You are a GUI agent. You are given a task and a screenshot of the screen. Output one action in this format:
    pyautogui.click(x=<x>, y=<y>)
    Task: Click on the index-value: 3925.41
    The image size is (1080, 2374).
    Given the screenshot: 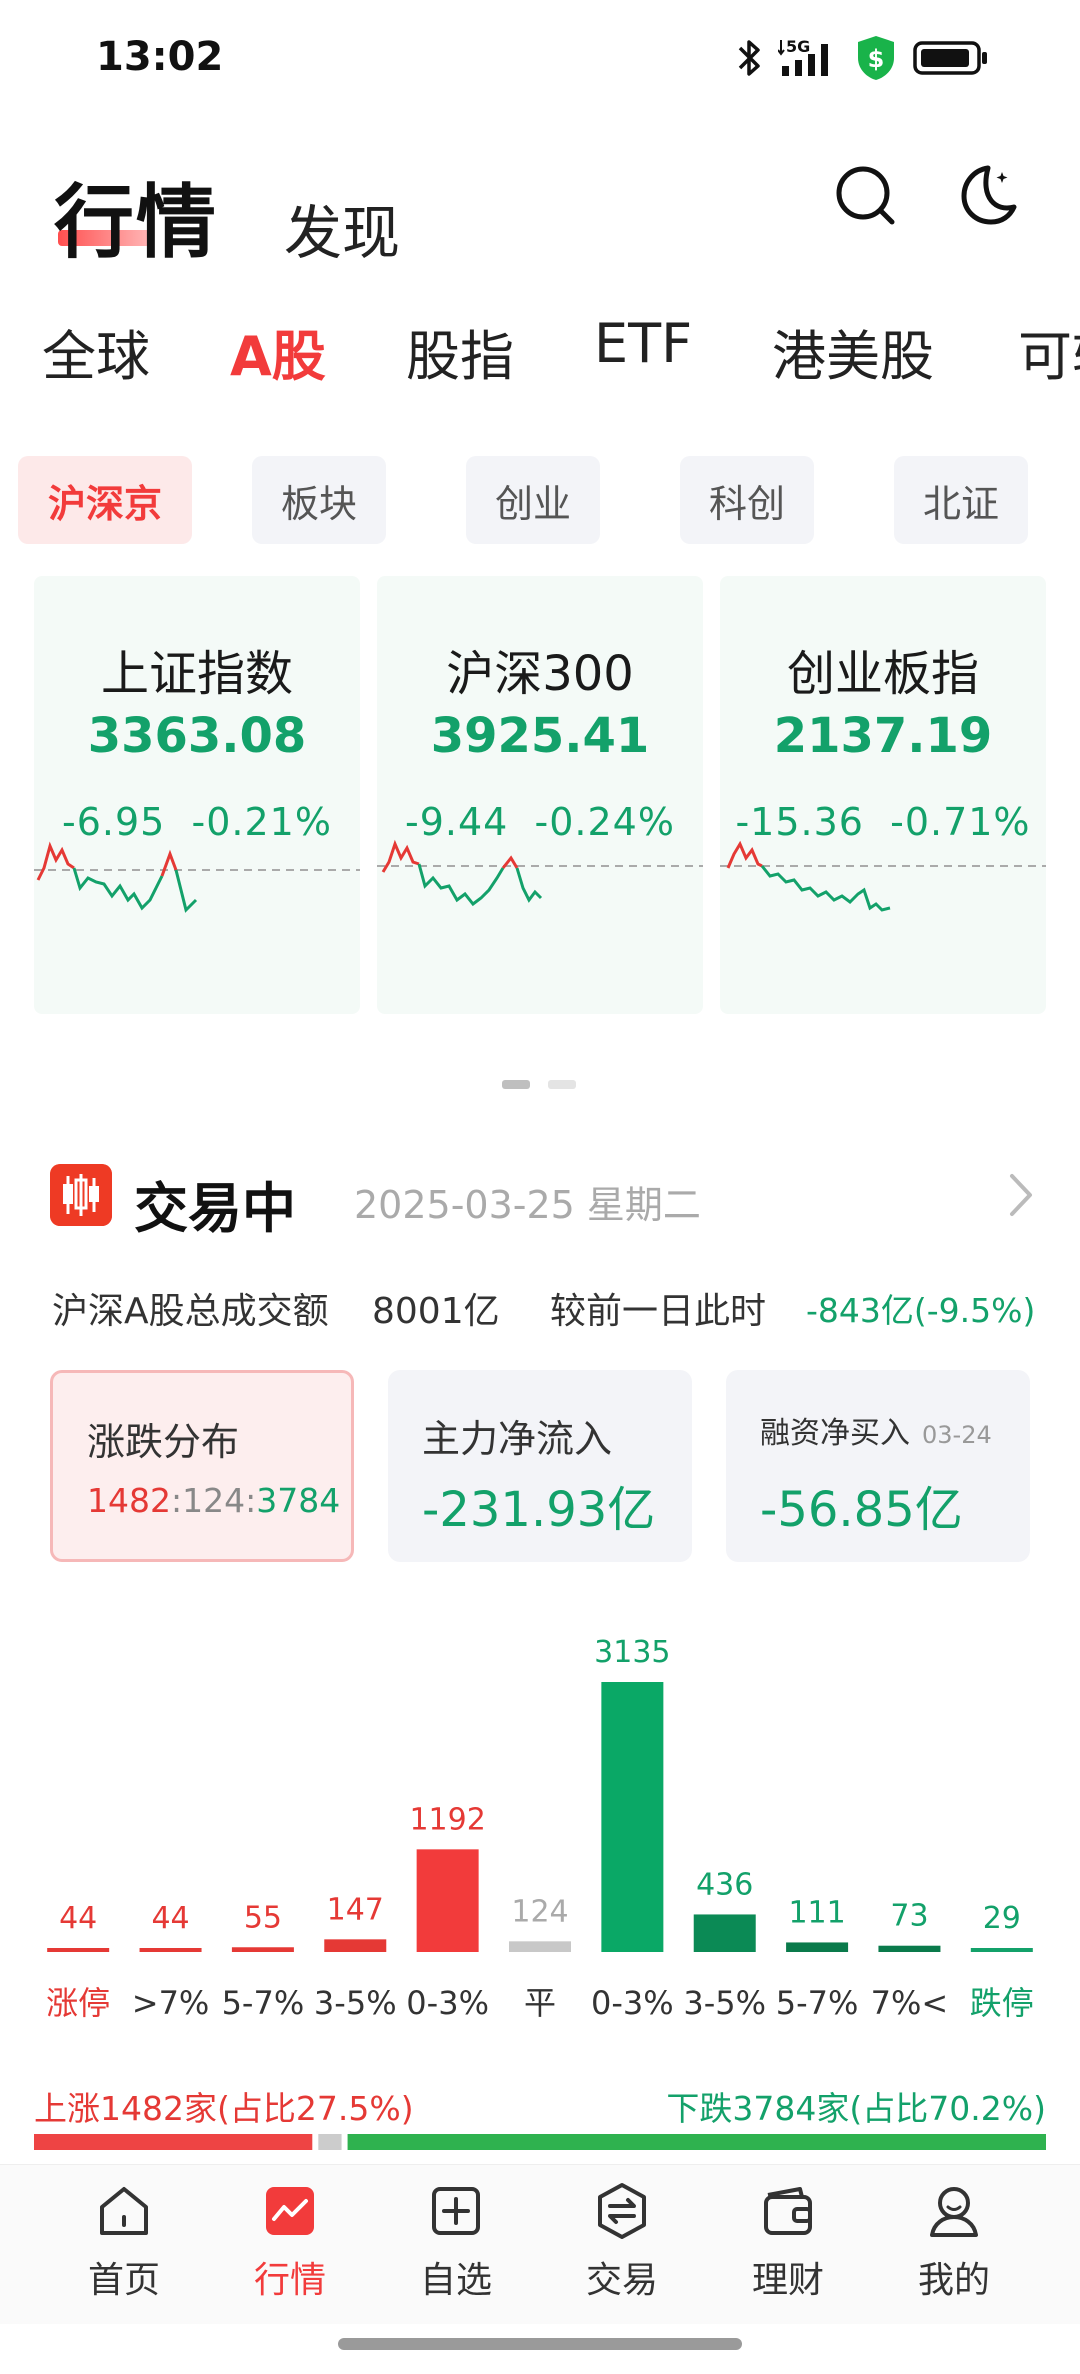 What is the action you would take?
    pyautogui.click(x=540, y=736)
    